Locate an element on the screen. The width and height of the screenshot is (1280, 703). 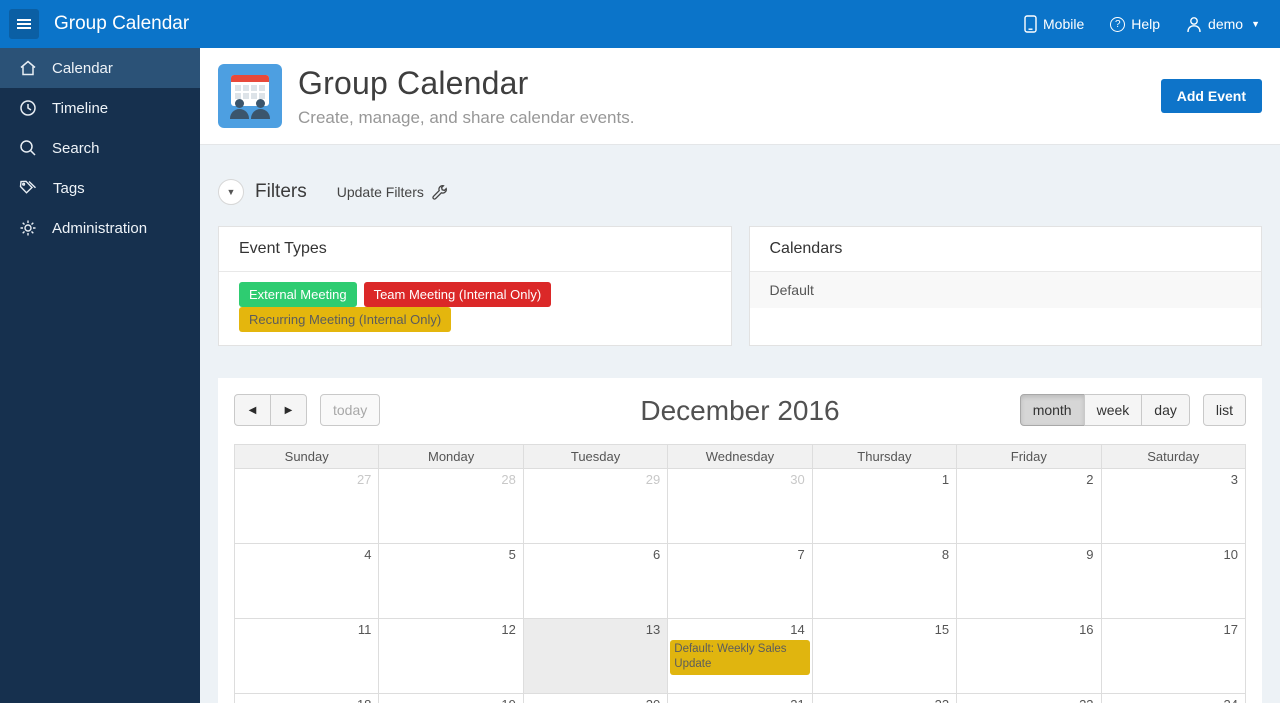
user-label: demo is located at coordinates (1226, 24).